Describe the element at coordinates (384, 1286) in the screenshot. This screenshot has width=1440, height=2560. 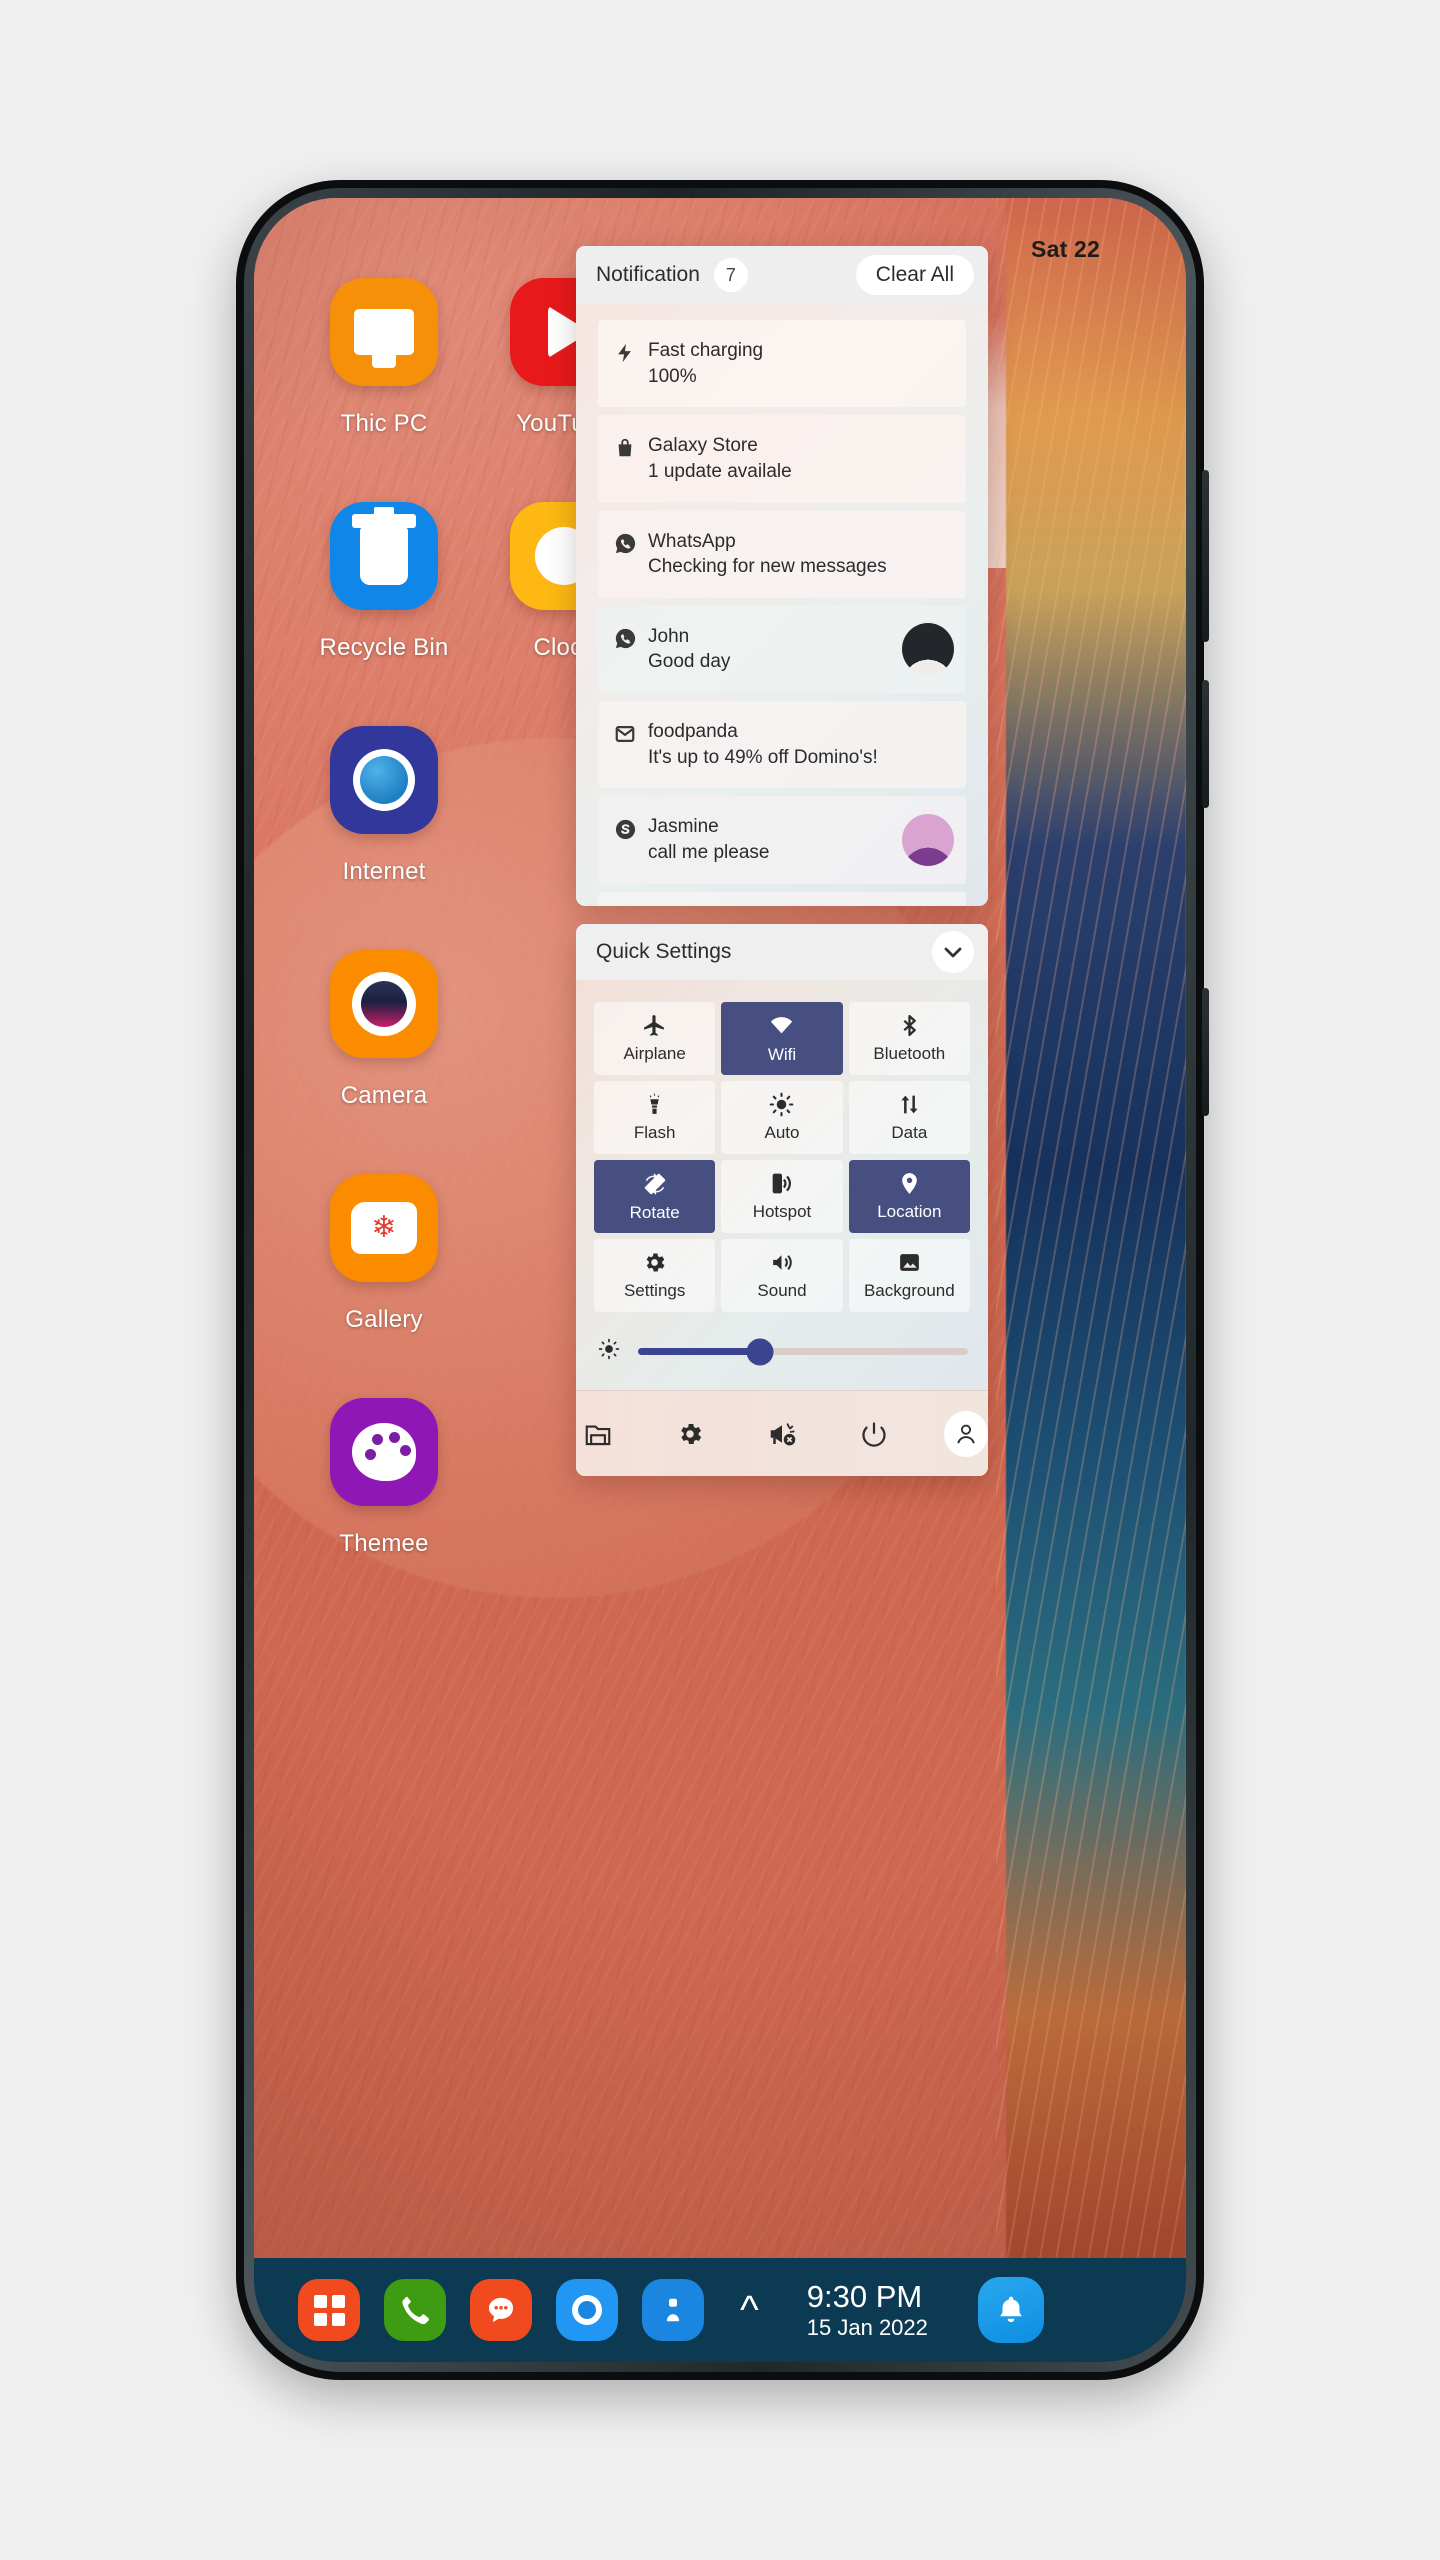
I see `desktop-icon-gallery: ❄ Gallery` at that location.